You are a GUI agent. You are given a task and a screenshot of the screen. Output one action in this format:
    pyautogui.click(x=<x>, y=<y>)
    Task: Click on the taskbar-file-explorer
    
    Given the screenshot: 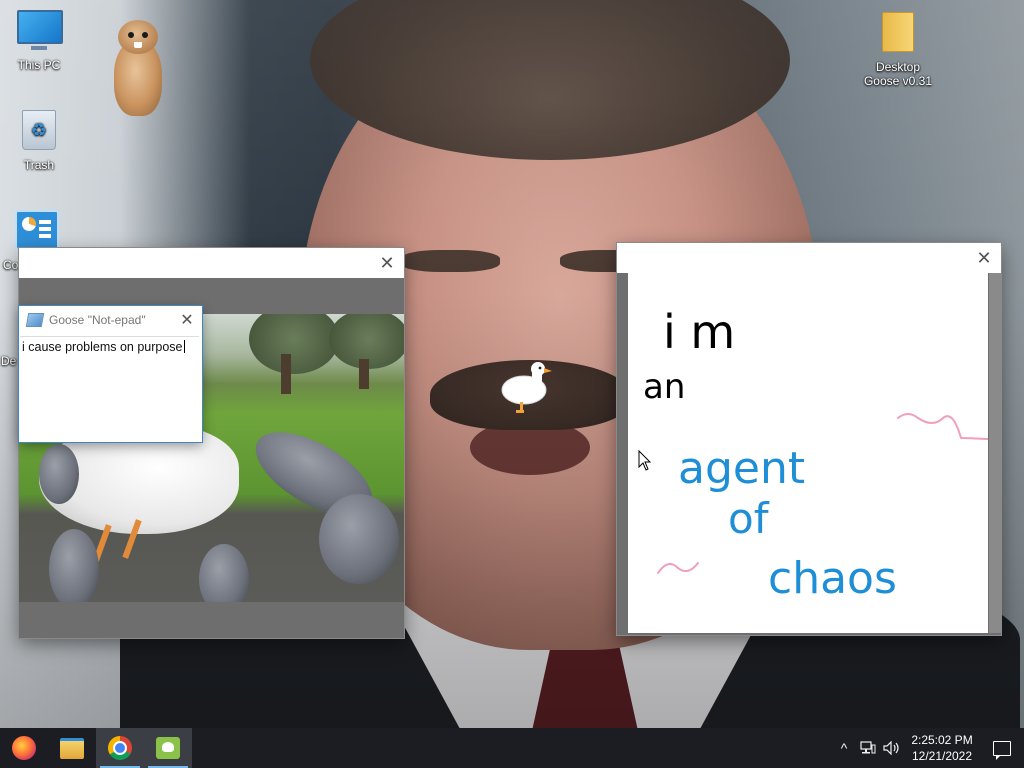 What is the action you would take?
    pyautogui.click(x=72, y=748)
    